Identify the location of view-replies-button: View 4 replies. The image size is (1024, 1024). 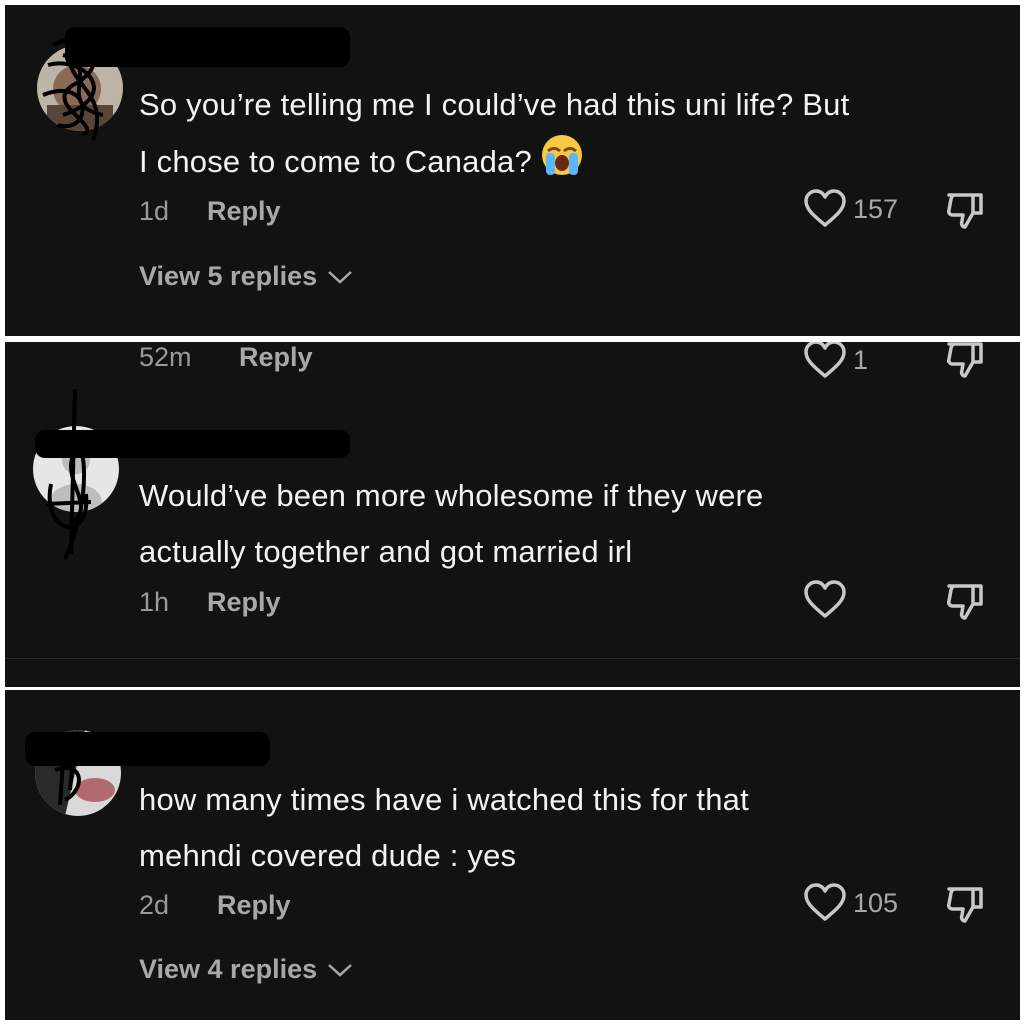
(246, 969).